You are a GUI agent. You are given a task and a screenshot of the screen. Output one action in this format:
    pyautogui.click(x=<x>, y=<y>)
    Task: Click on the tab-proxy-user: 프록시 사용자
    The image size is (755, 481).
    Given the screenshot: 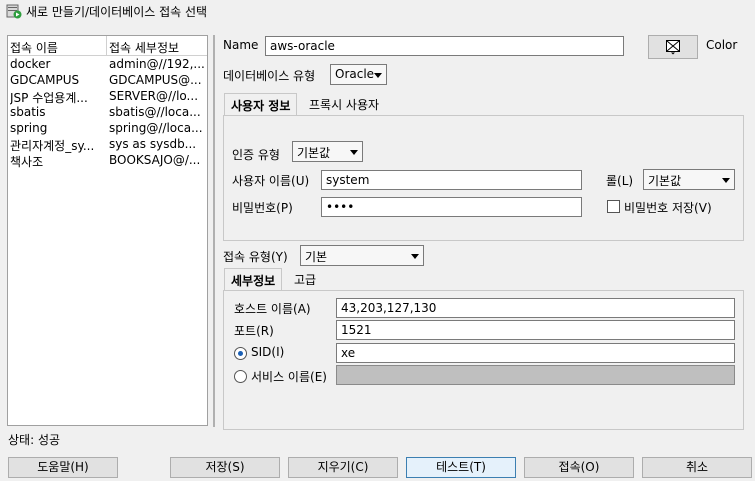 What is the action you would take?
    pyautogui.click(x=344, y=104)
    